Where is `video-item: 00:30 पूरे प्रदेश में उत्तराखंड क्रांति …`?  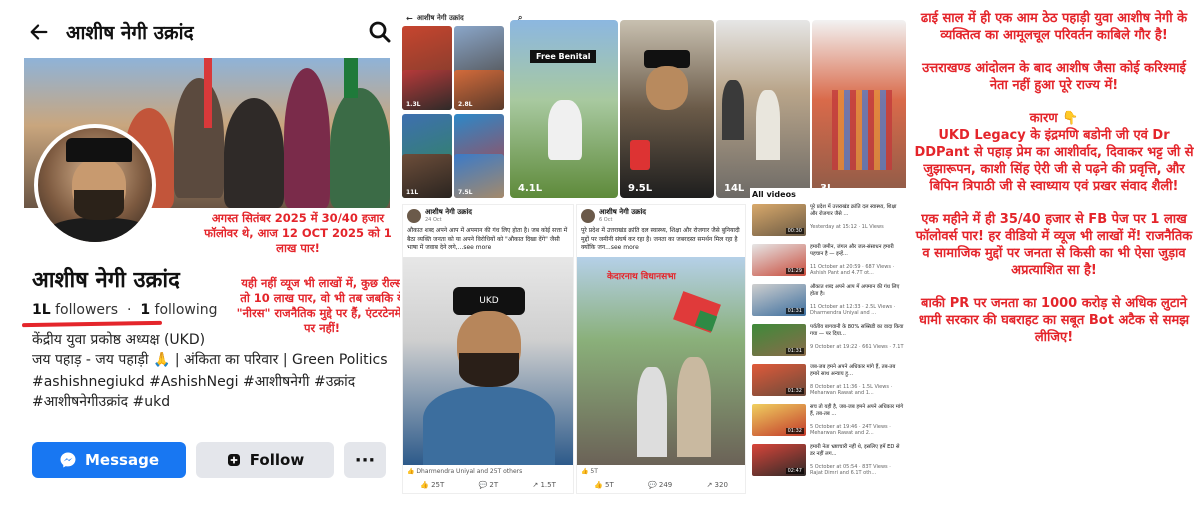 video-item: 00:30 पूरे प्रदेश में उत्तराखंड क्रांति … is located at coordinates (828, 221).